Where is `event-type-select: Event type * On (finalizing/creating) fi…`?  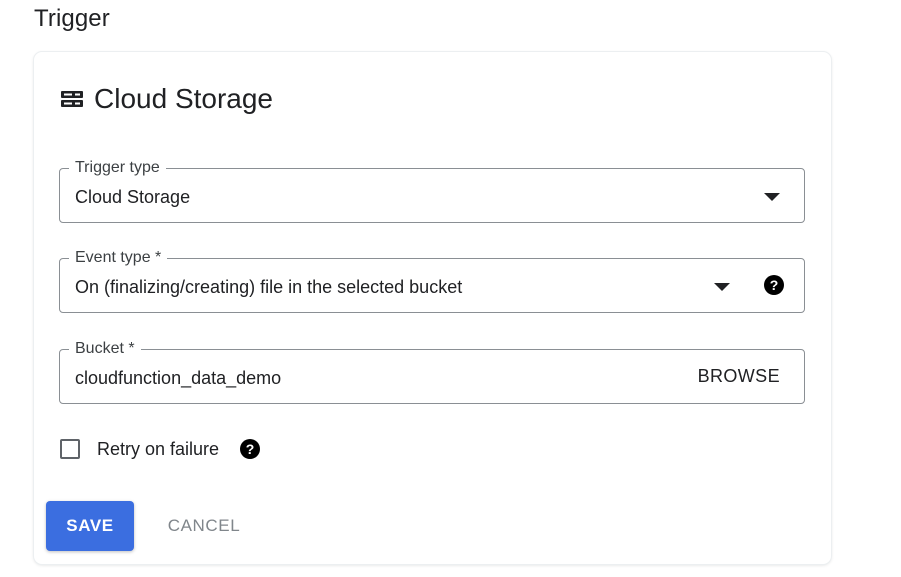 event-type-select: Event type * On (finalizing/creating) fi… is located at coordinates (432, 280).